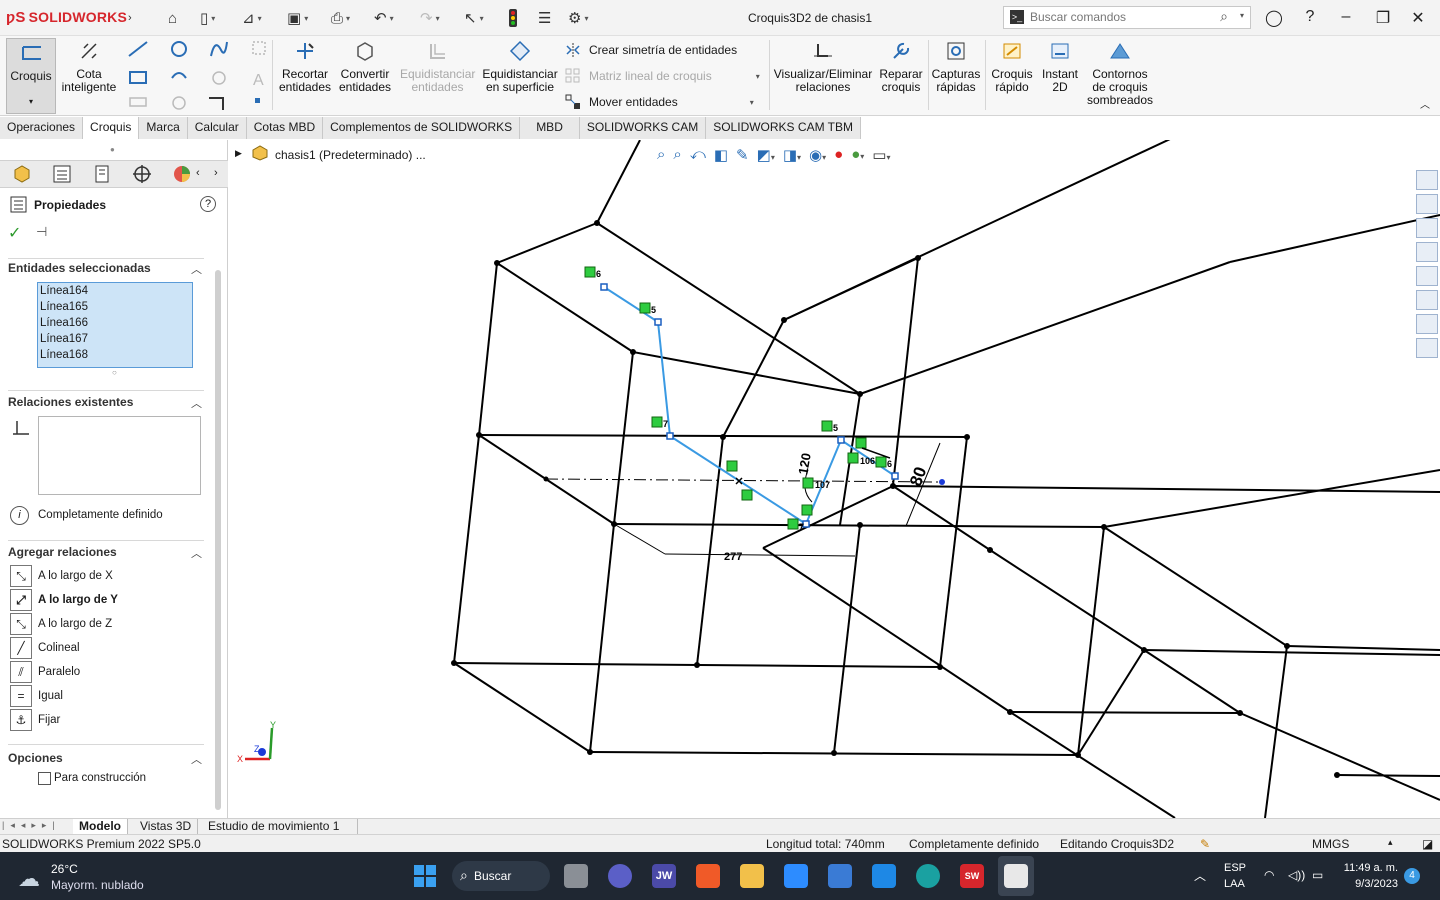  What do you see at coordinates (1120, 73) in the screenshot?
I see `shaded-sketch-contours-button: Contornos de croquis sombreados` at bounding box center [1120, 73].